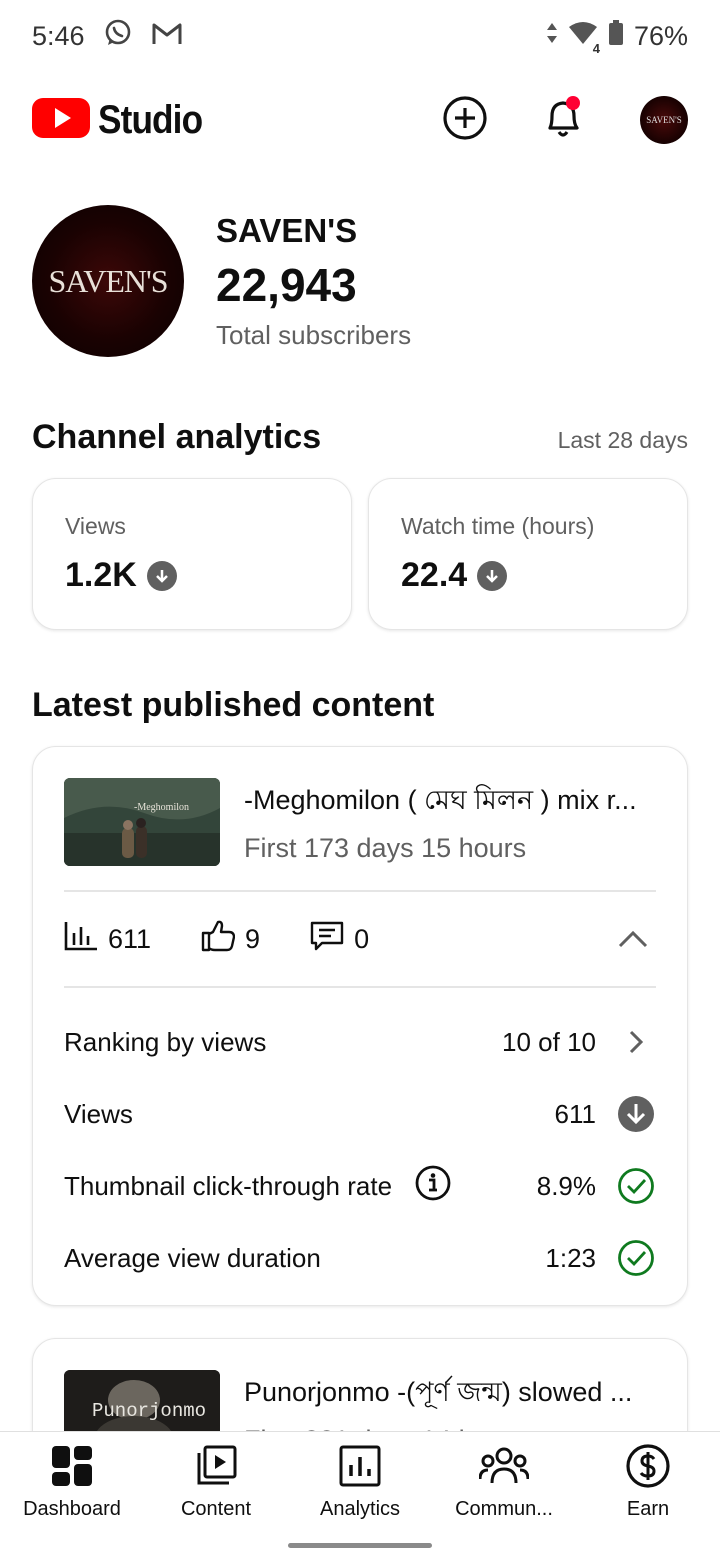  I want to click on youtube-studio-logo: Studio, so click(124, 120).